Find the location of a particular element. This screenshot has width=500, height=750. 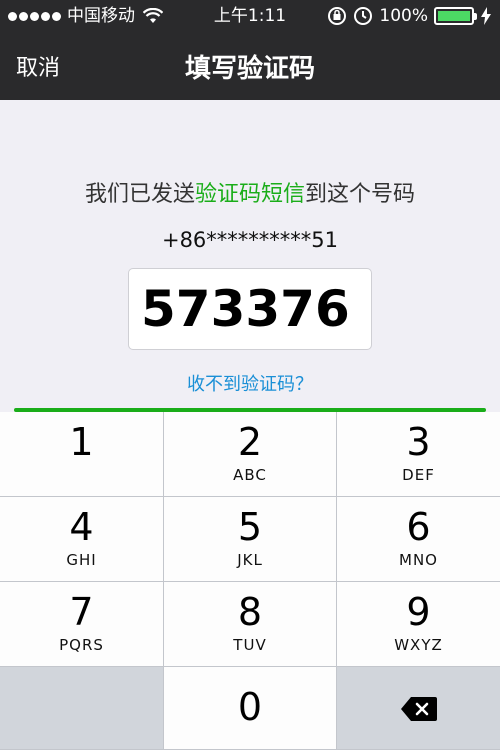

status-right: 100% is located at coordinates (409, 16).